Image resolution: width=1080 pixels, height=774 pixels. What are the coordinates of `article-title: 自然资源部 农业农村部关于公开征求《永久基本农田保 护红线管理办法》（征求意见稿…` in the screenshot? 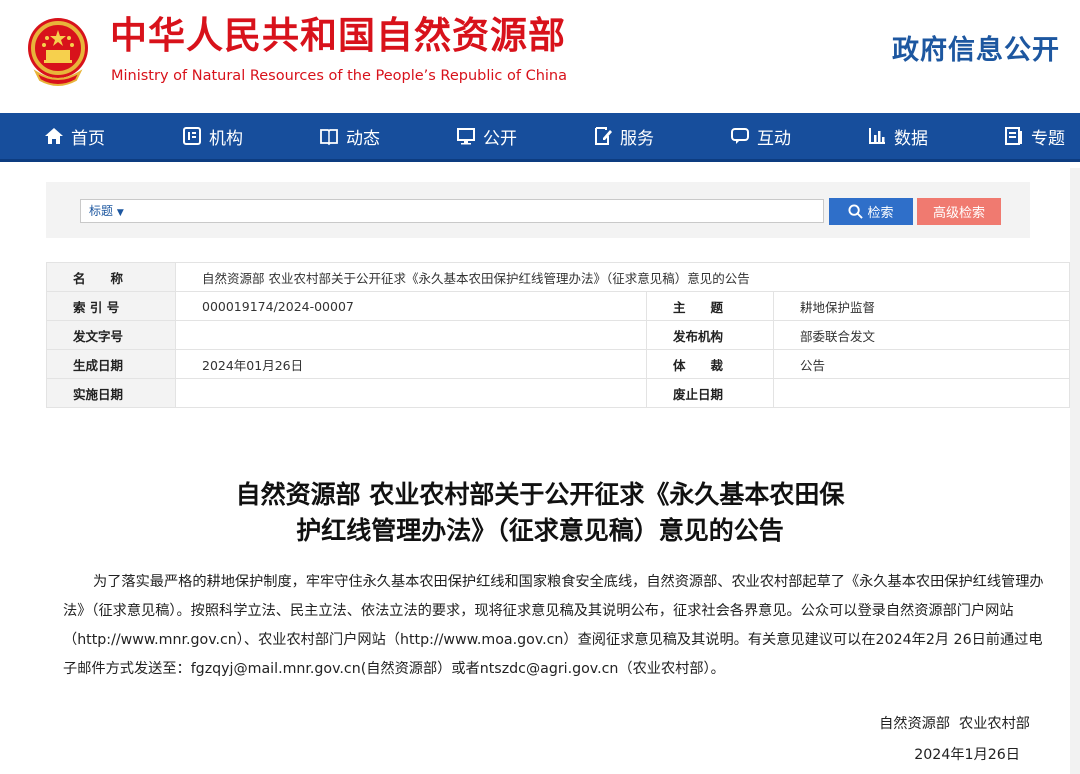 It's located at (540, 513).